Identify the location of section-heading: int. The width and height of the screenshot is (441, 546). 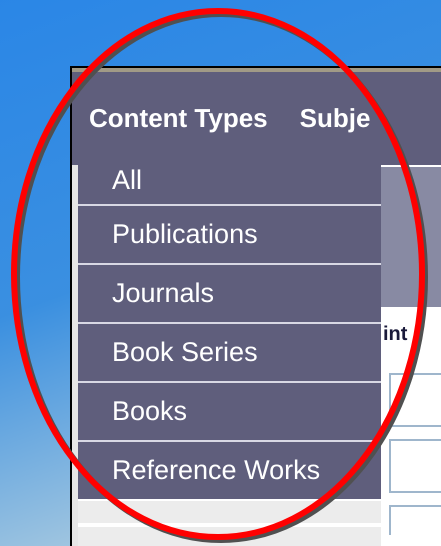
(395, 334).